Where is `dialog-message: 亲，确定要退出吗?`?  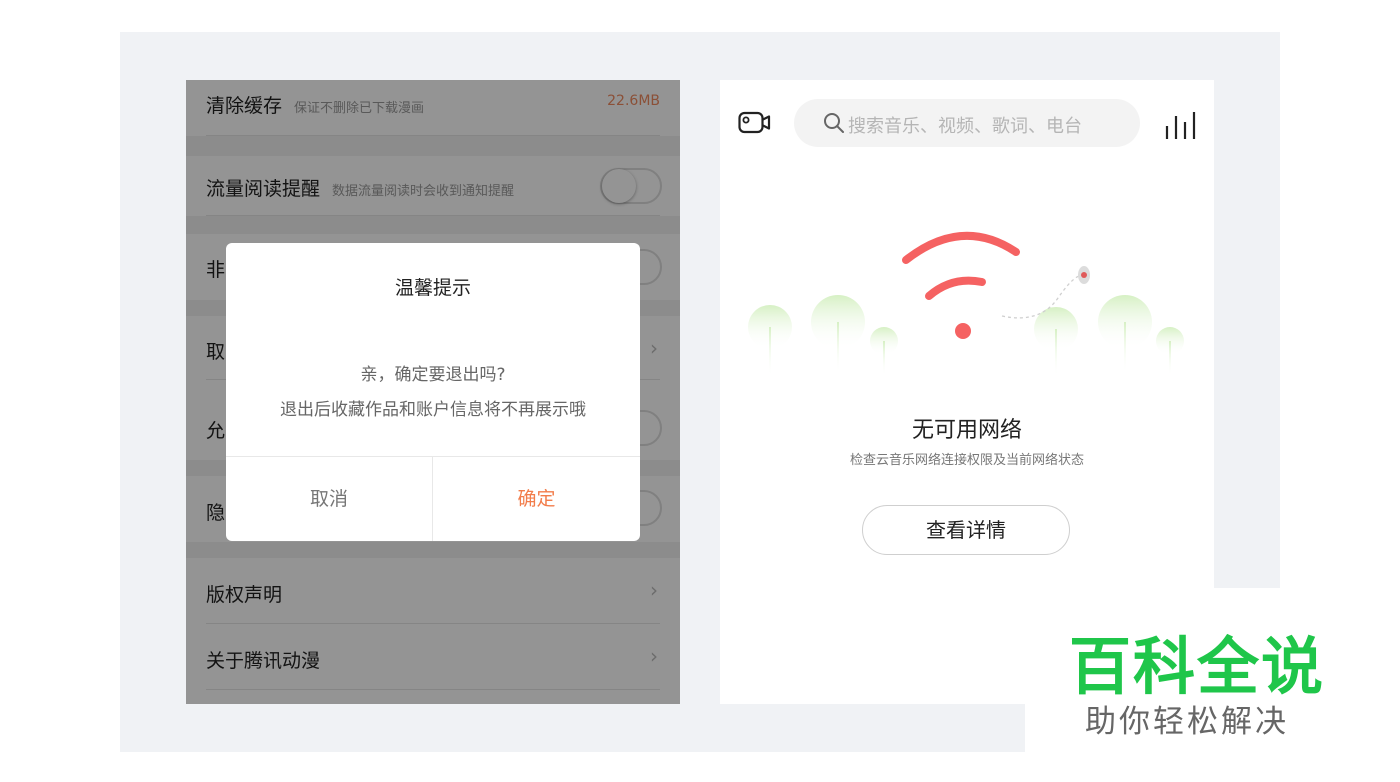
dialog-message: 亲，确定要退出吗? is located at coordinates (433, 375).